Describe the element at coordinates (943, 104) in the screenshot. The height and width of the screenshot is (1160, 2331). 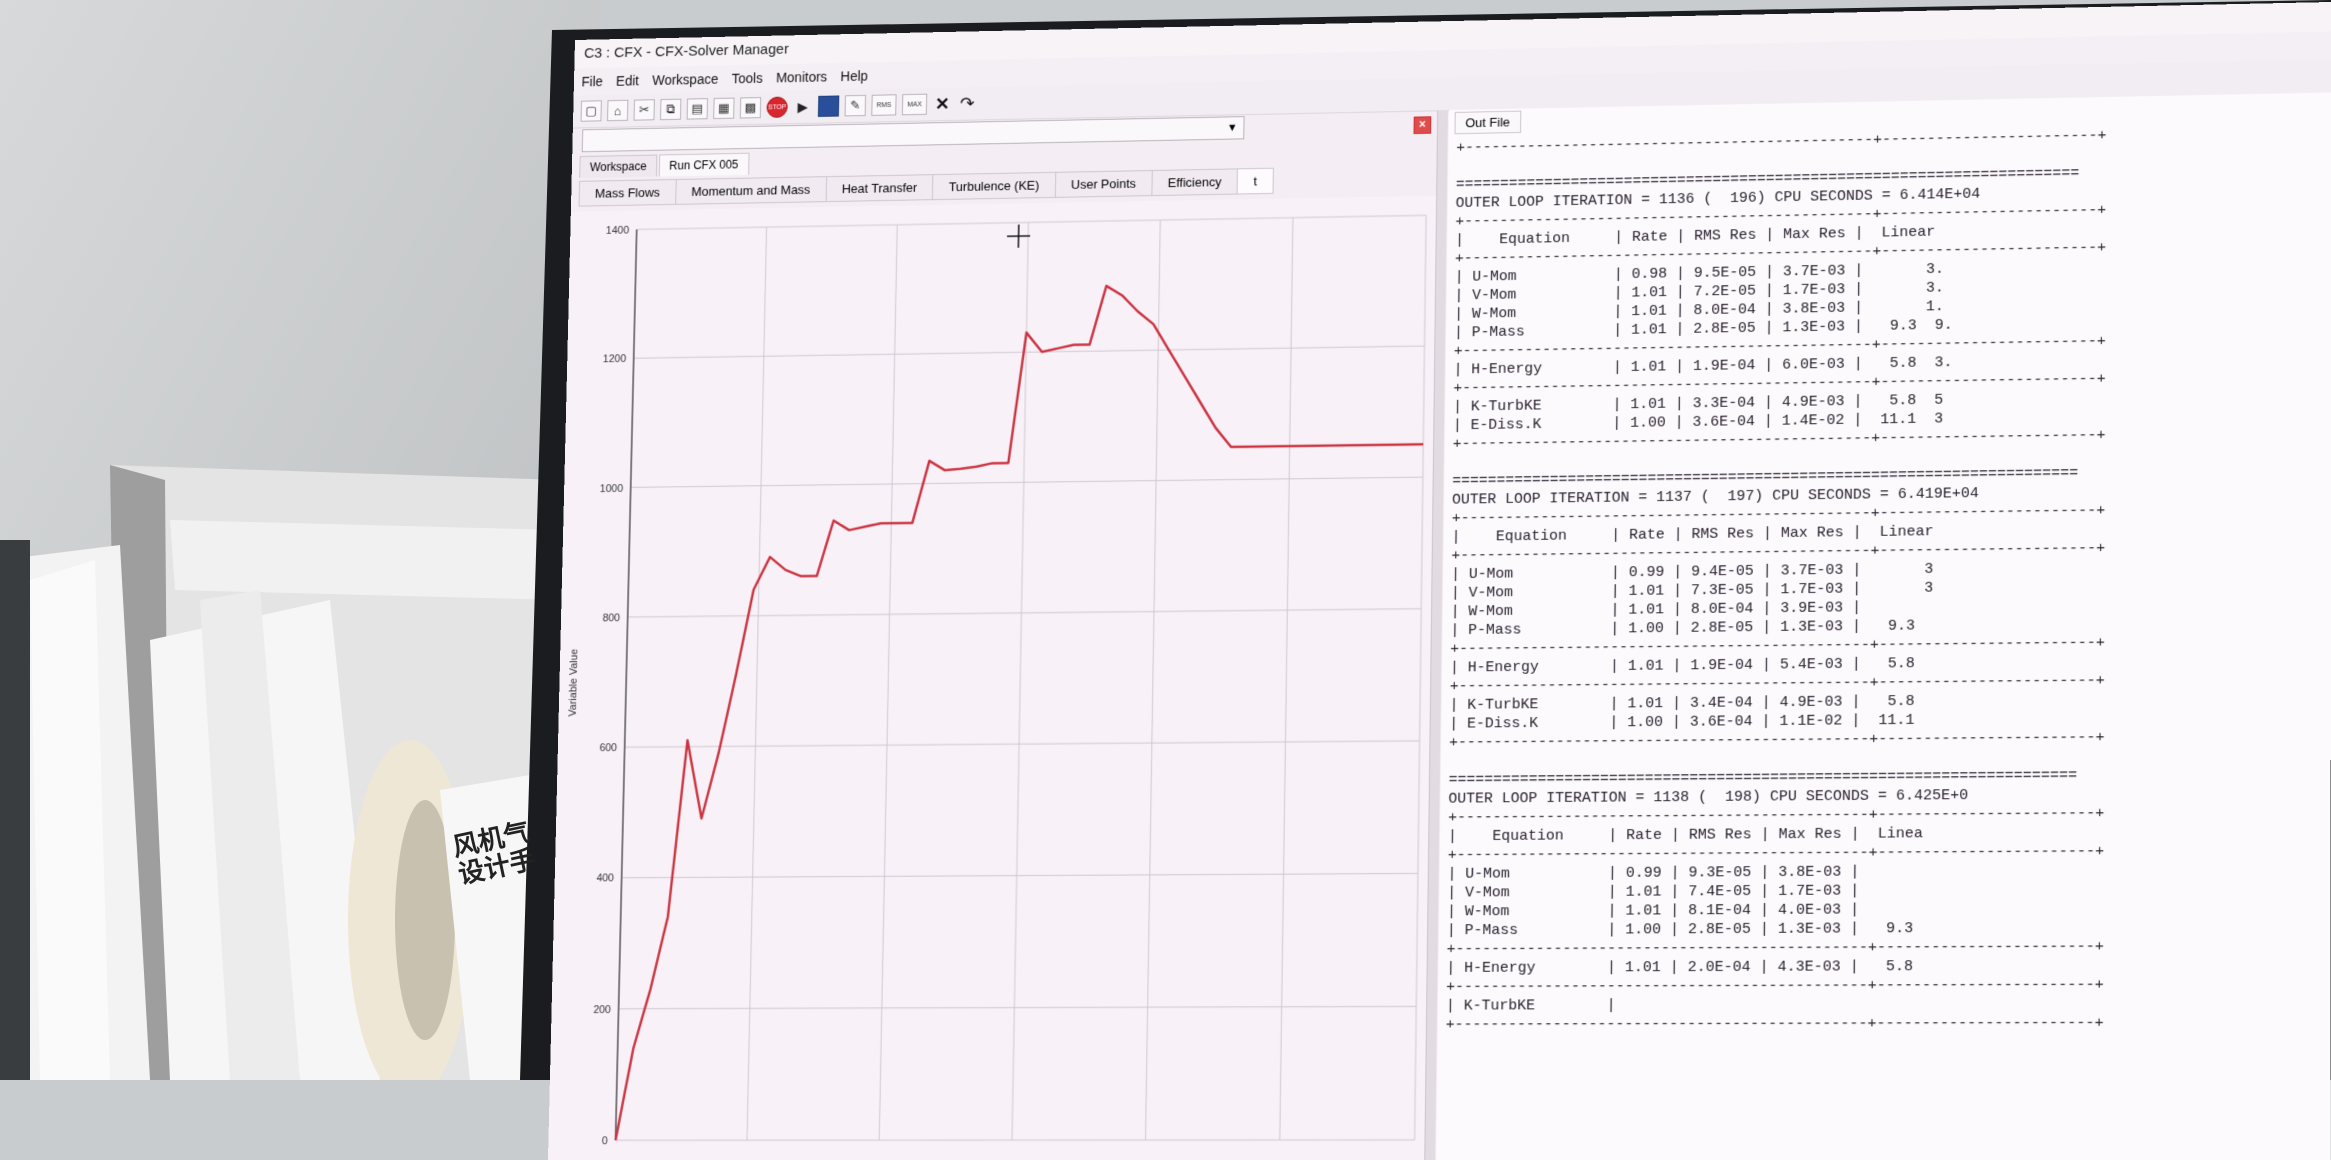
I see `close-icon: ✕` at that location.